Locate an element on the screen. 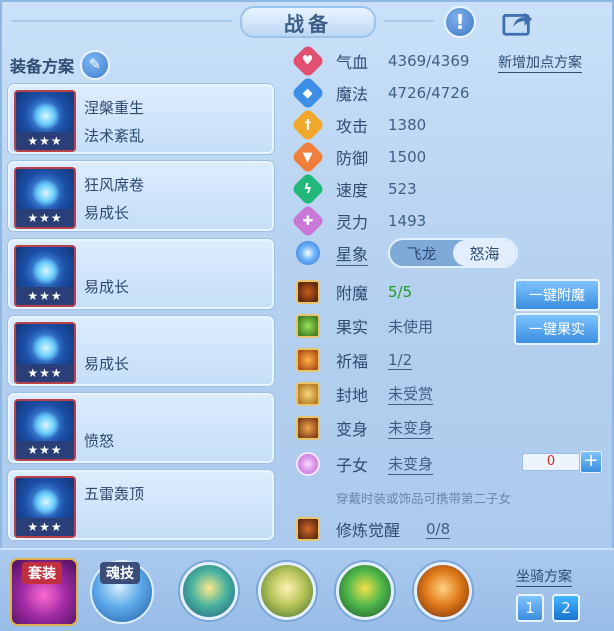  title-divider-right is located at coordinates (409, 21).